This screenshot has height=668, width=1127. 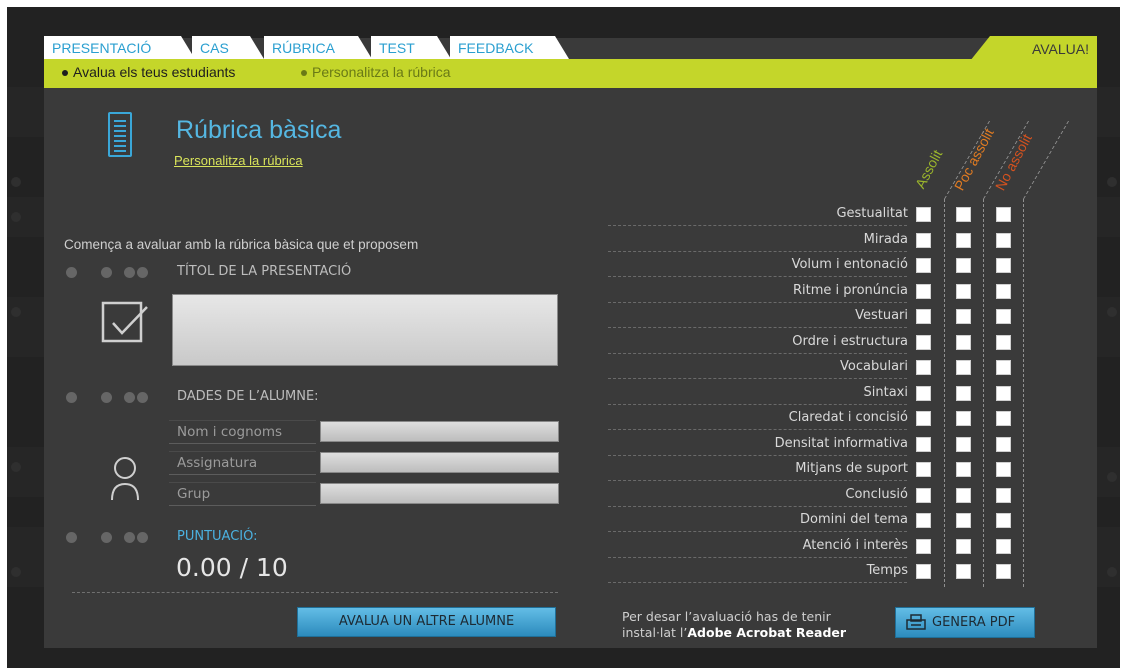 I want to click on evaluate-another-student-button: AVALUA UN ALTRE ALUMNE, so click(x=426, y=622).